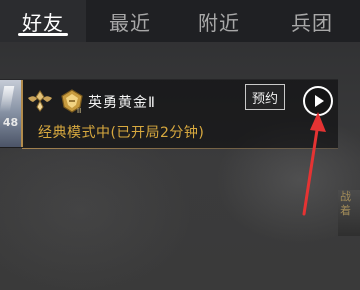  I want to click on tab-recent: 最近, so click(130, 21).